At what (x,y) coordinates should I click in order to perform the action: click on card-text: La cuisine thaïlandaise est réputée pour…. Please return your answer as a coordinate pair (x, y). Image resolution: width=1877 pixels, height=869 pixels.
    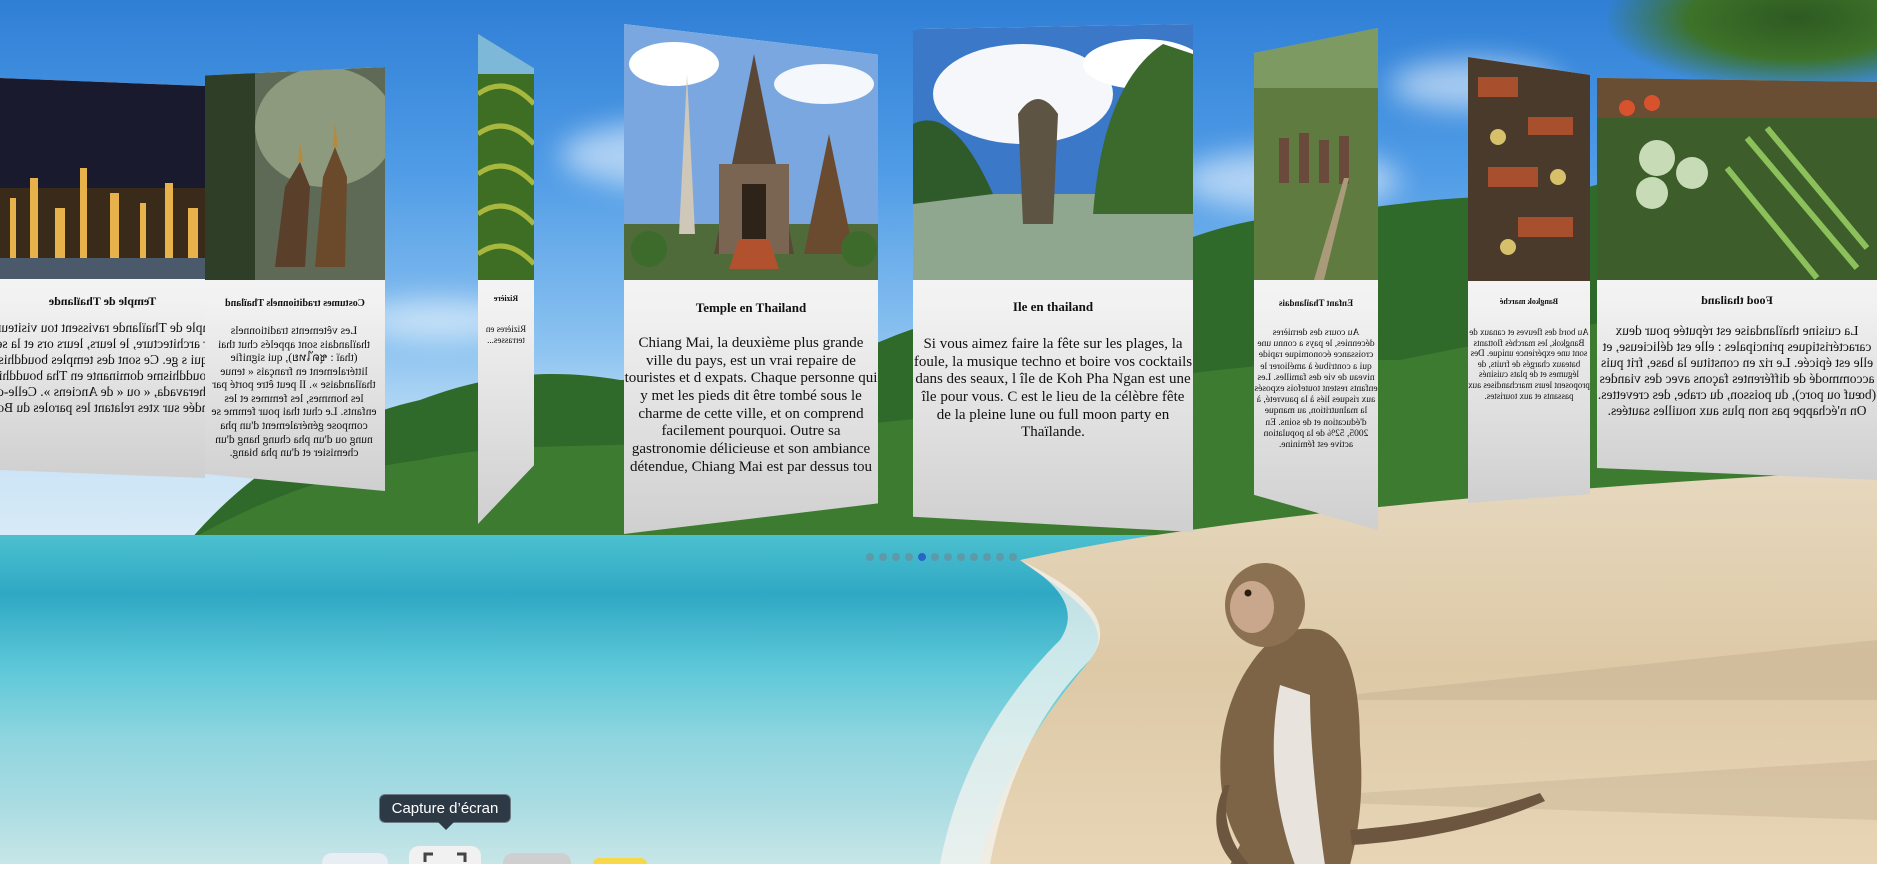
    Looking at the image, I should click on (1737, 370).